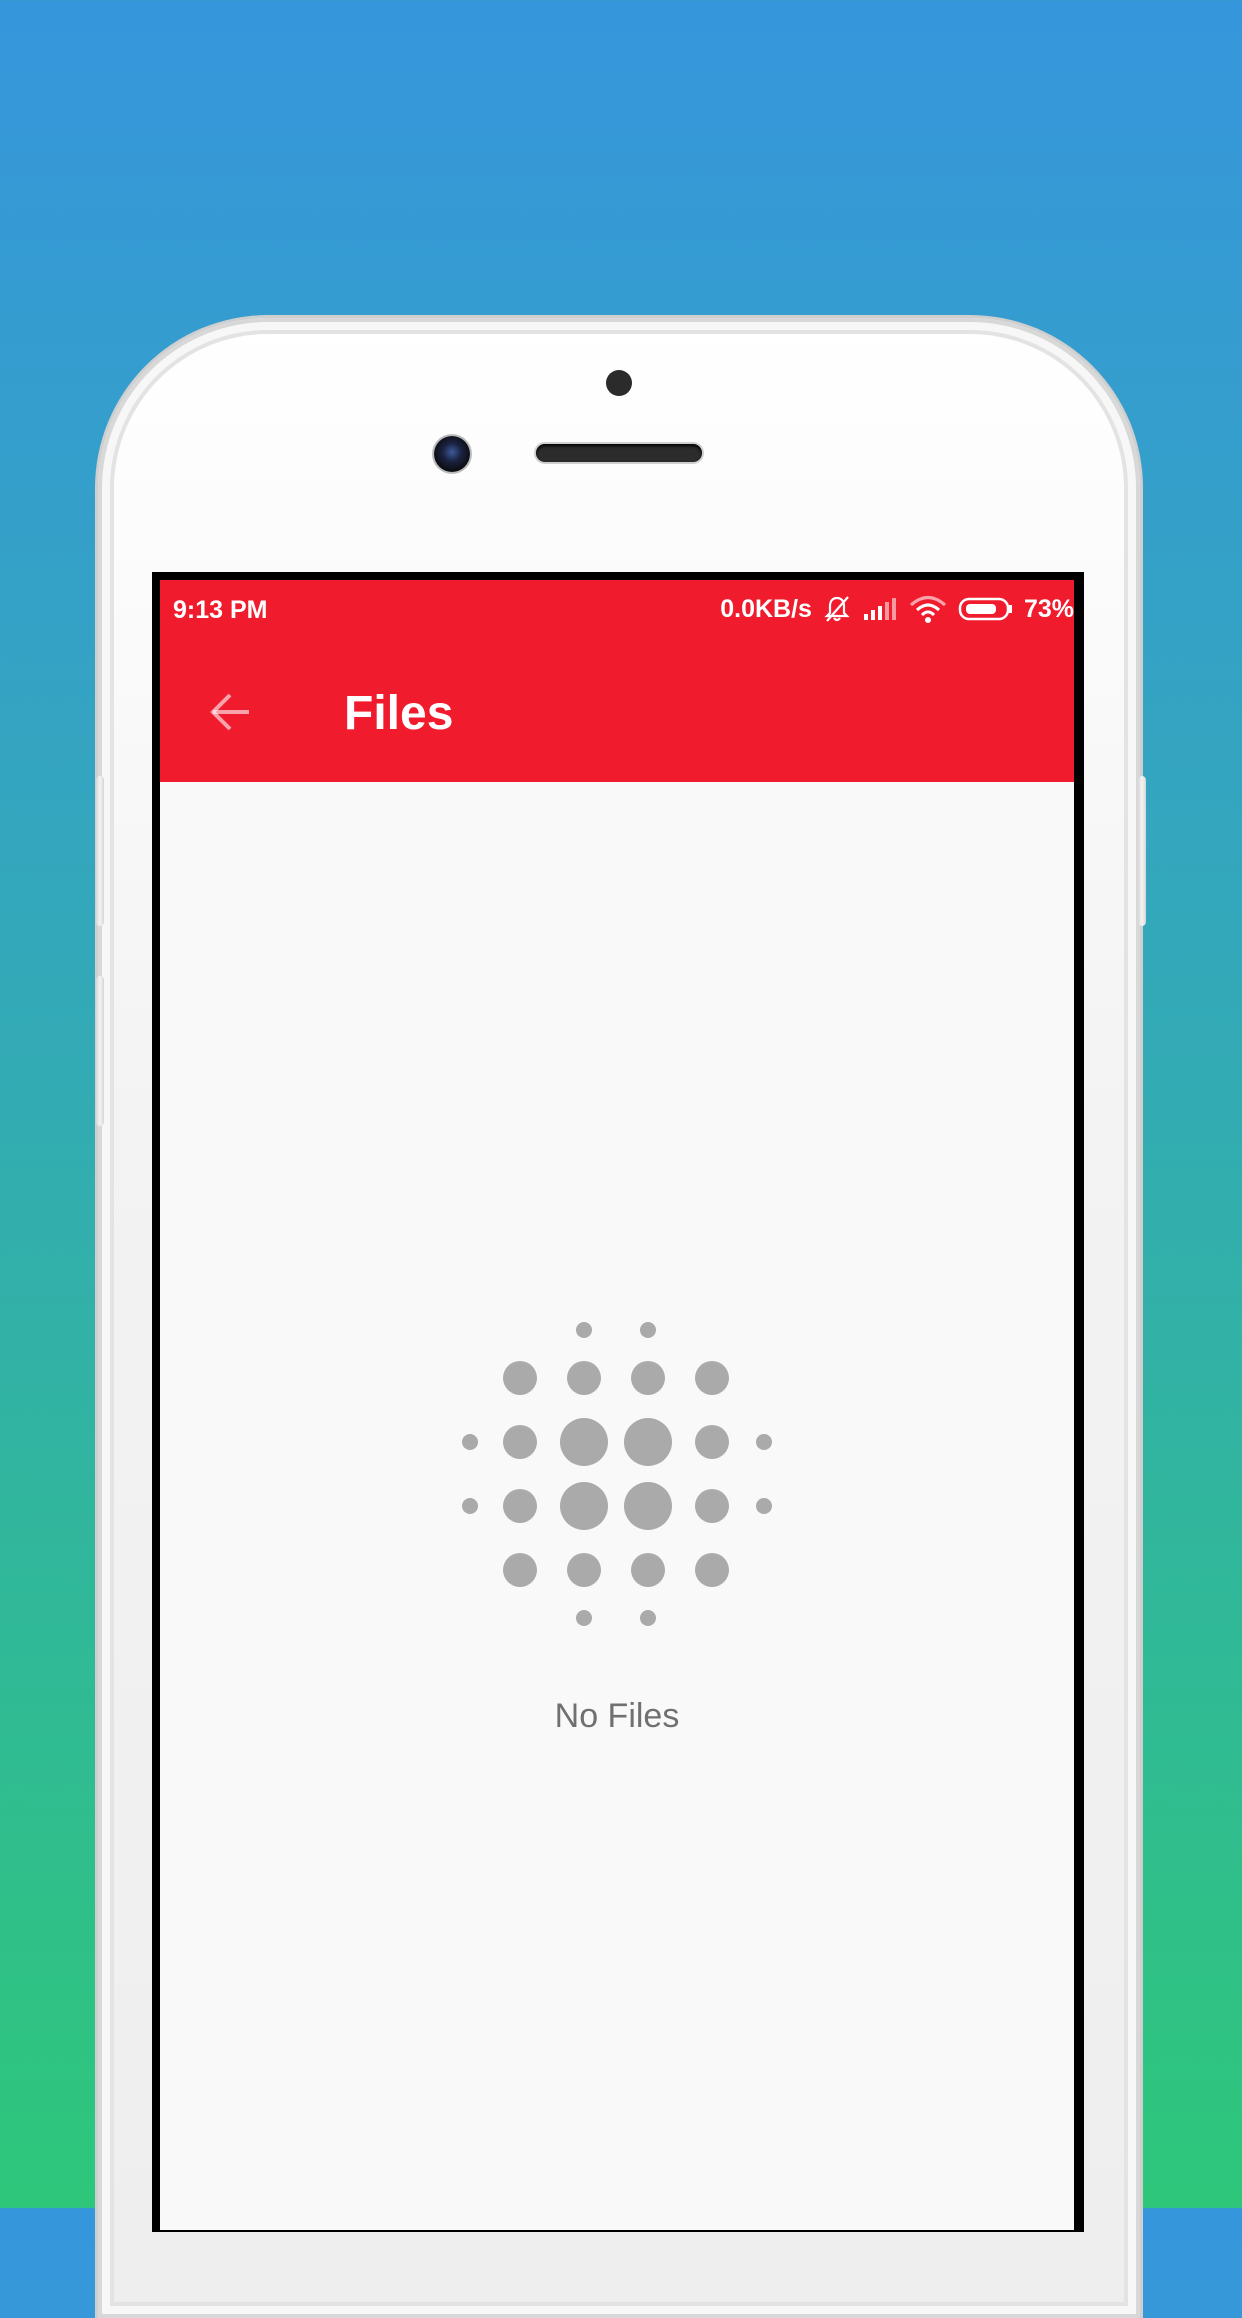 The image size is (1242, 2318). What do you see at coordinates (837, 609) in the screenshot?
I see `notifications-off-icon` at bounding box center [837, 609].